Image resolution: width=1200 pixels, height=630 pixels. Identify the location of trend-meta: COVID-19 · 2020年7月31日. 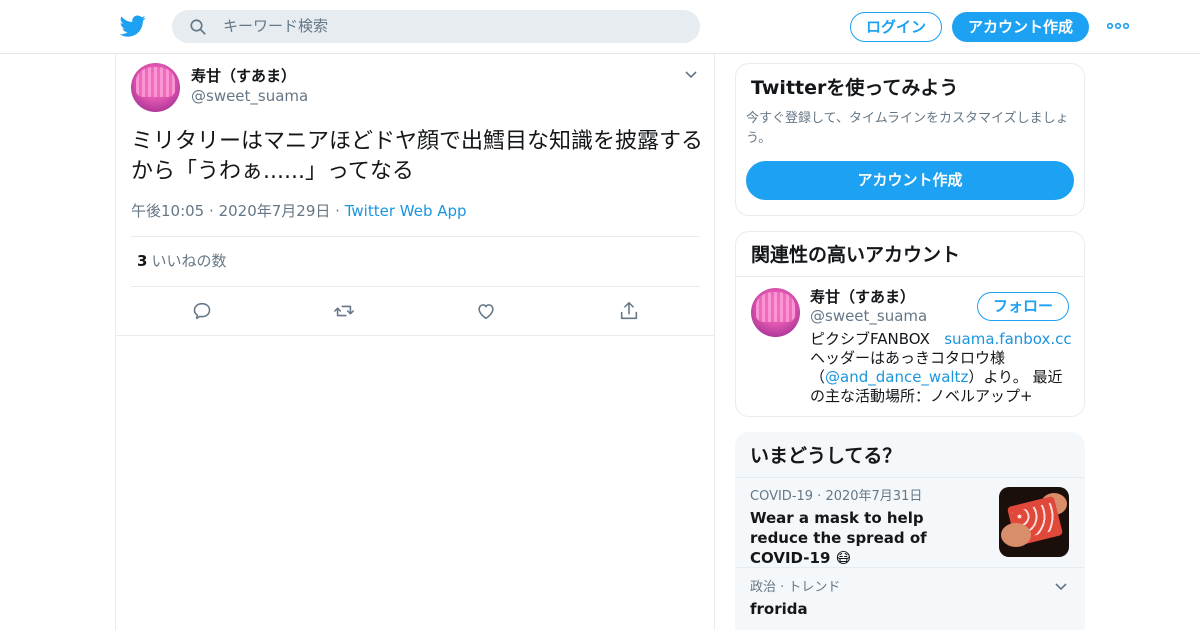
(836, 496).